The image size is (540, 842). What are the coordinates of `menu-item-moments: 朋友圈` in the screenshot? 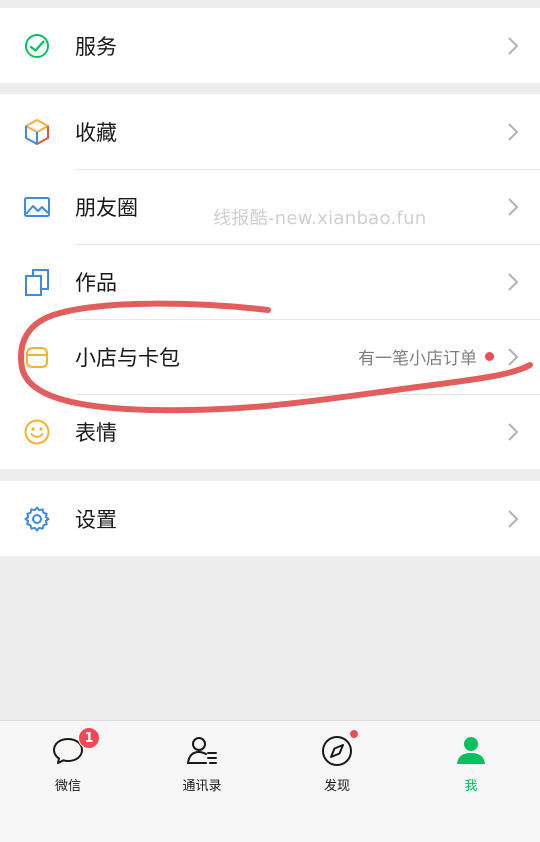 It's located at (270, 206).